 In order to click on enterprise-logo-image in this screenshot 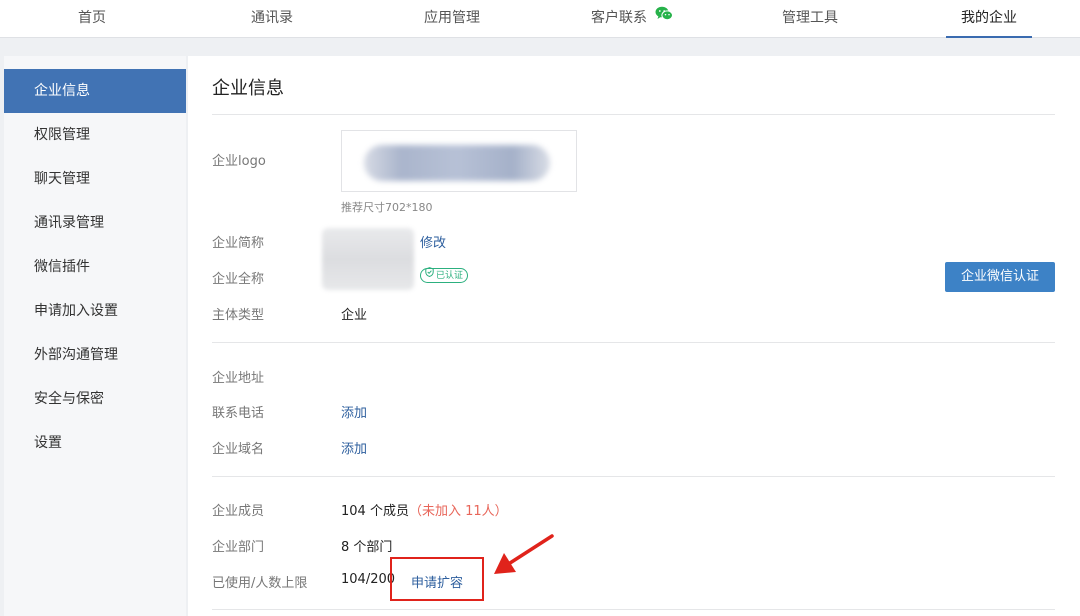, I will do `click(457, 163)`.